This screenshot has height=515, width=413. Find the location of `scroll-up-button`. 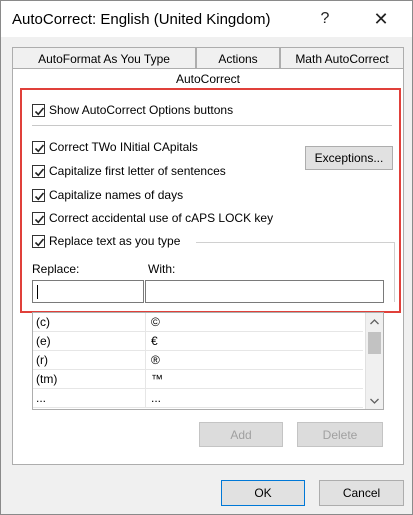

scroll-up-button is located at coordinates (374, 321).